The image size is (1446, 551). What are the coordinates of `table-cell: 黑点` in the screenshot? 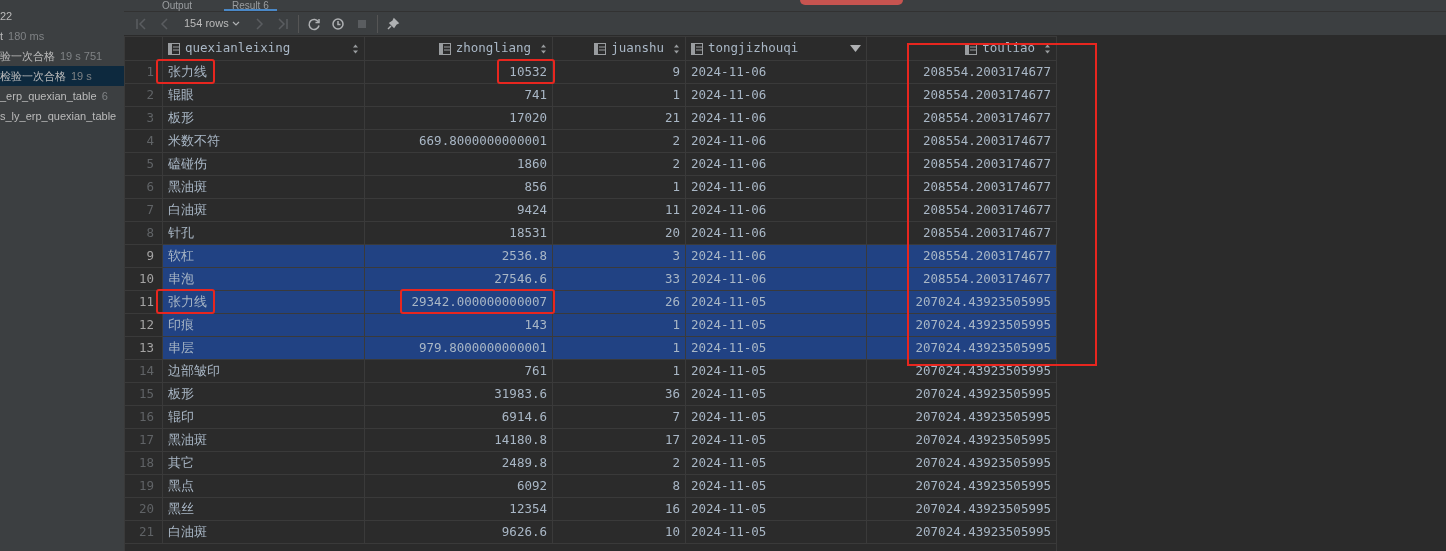 It's located at (181, 486).